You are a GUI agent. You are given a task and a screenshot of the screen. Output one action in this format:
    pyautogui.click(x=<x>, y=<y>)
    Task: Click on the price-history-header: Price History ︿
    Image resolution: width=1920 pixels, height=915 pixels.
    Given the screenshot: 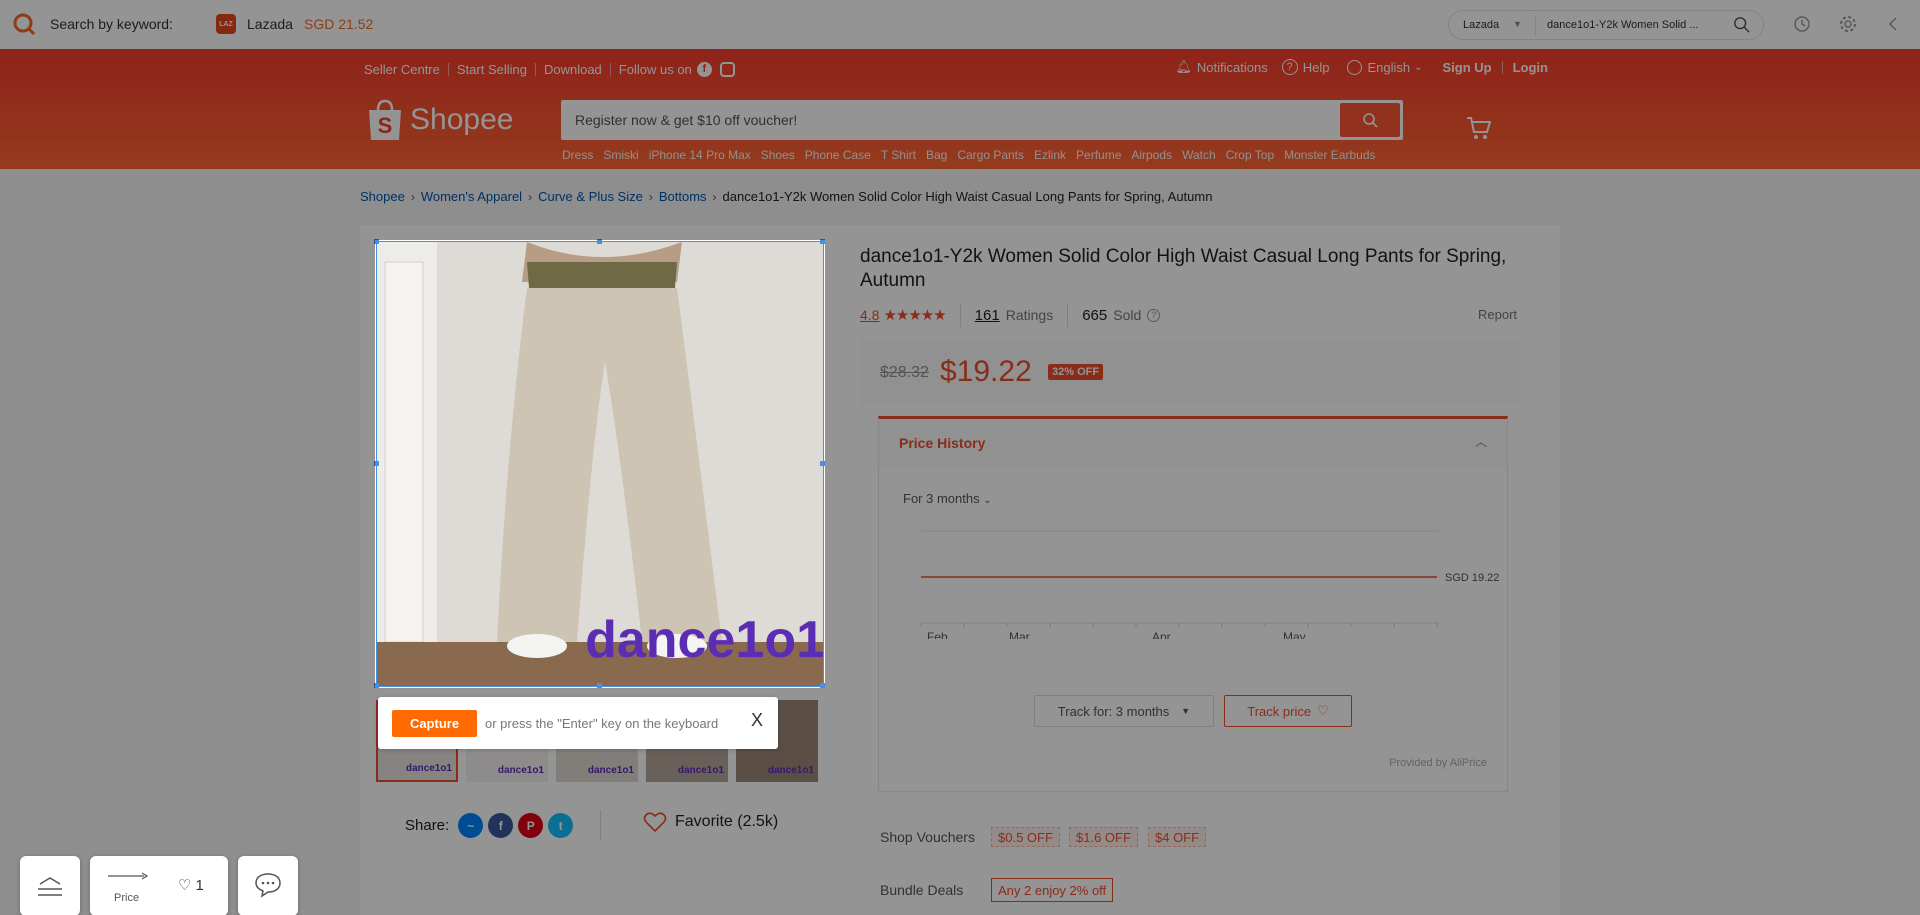 What is the action you would take?
    pyautogui.click(x=1193, y=443)
    